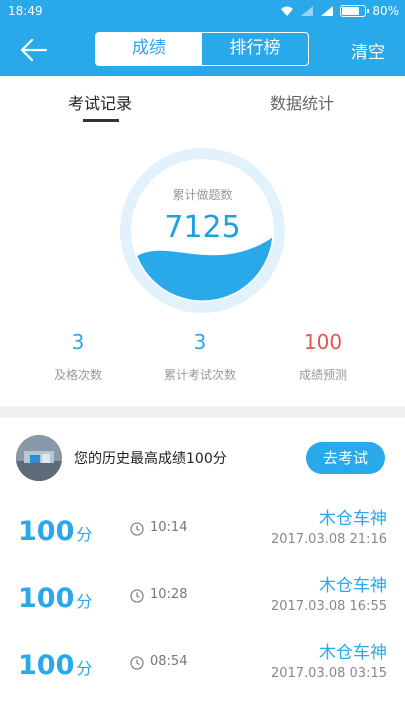  I want to click on status-bar: 18:49 80%, so click(202, 12).